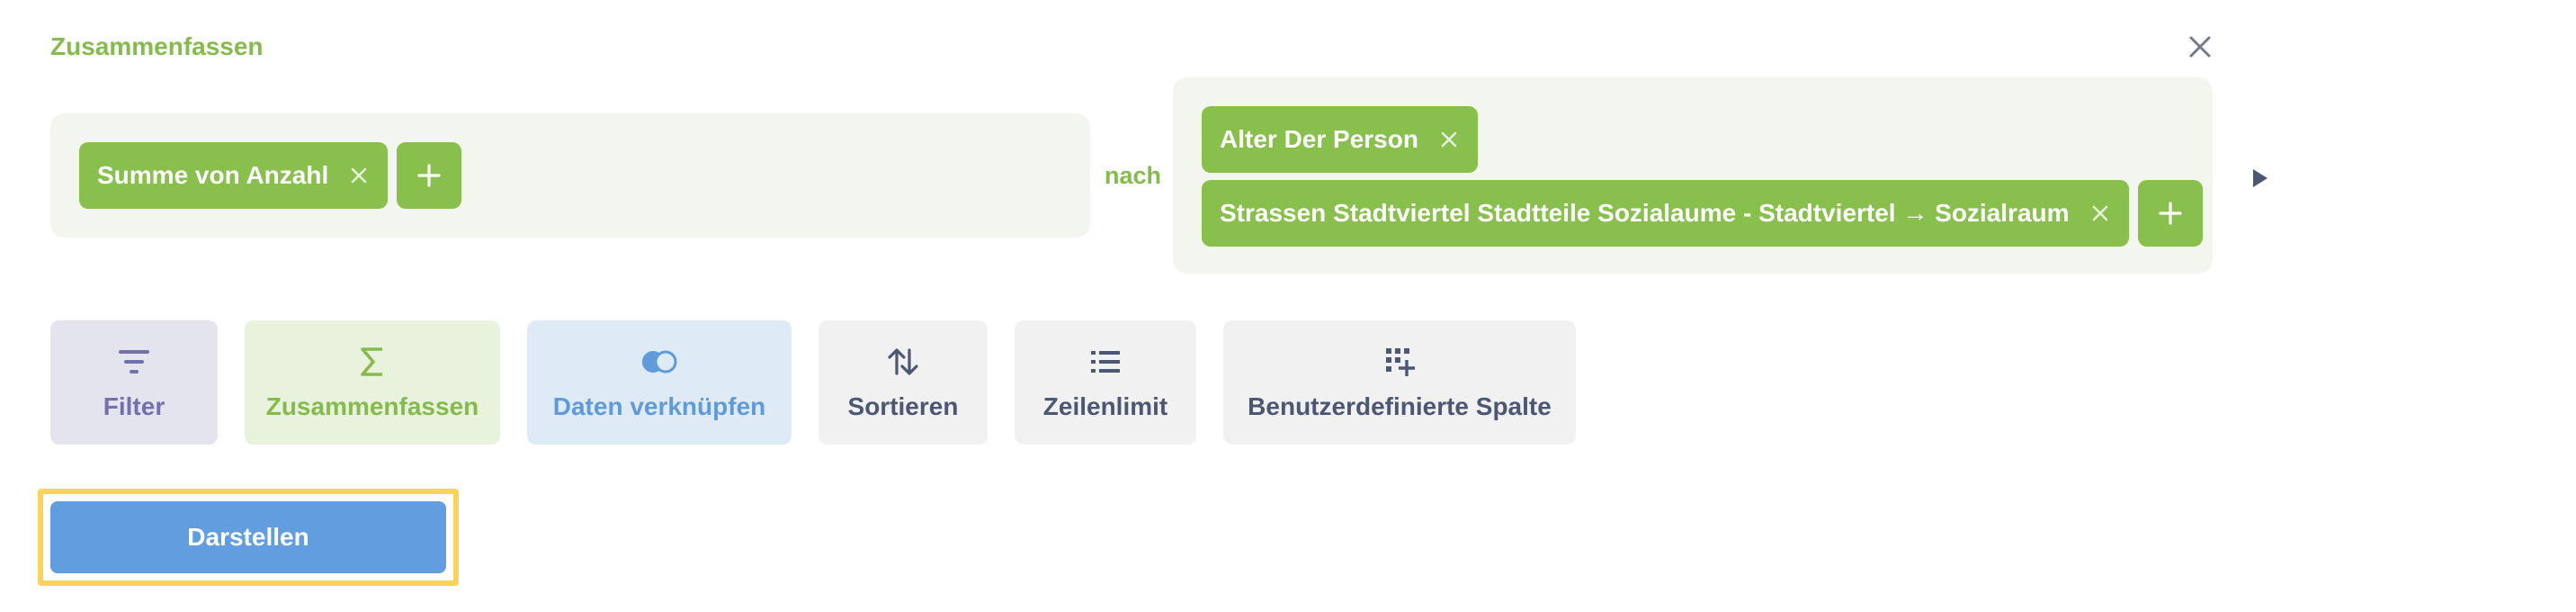 The image size is (2576, 612). I want to click on sort-arrows-icon, so click(903, 362).